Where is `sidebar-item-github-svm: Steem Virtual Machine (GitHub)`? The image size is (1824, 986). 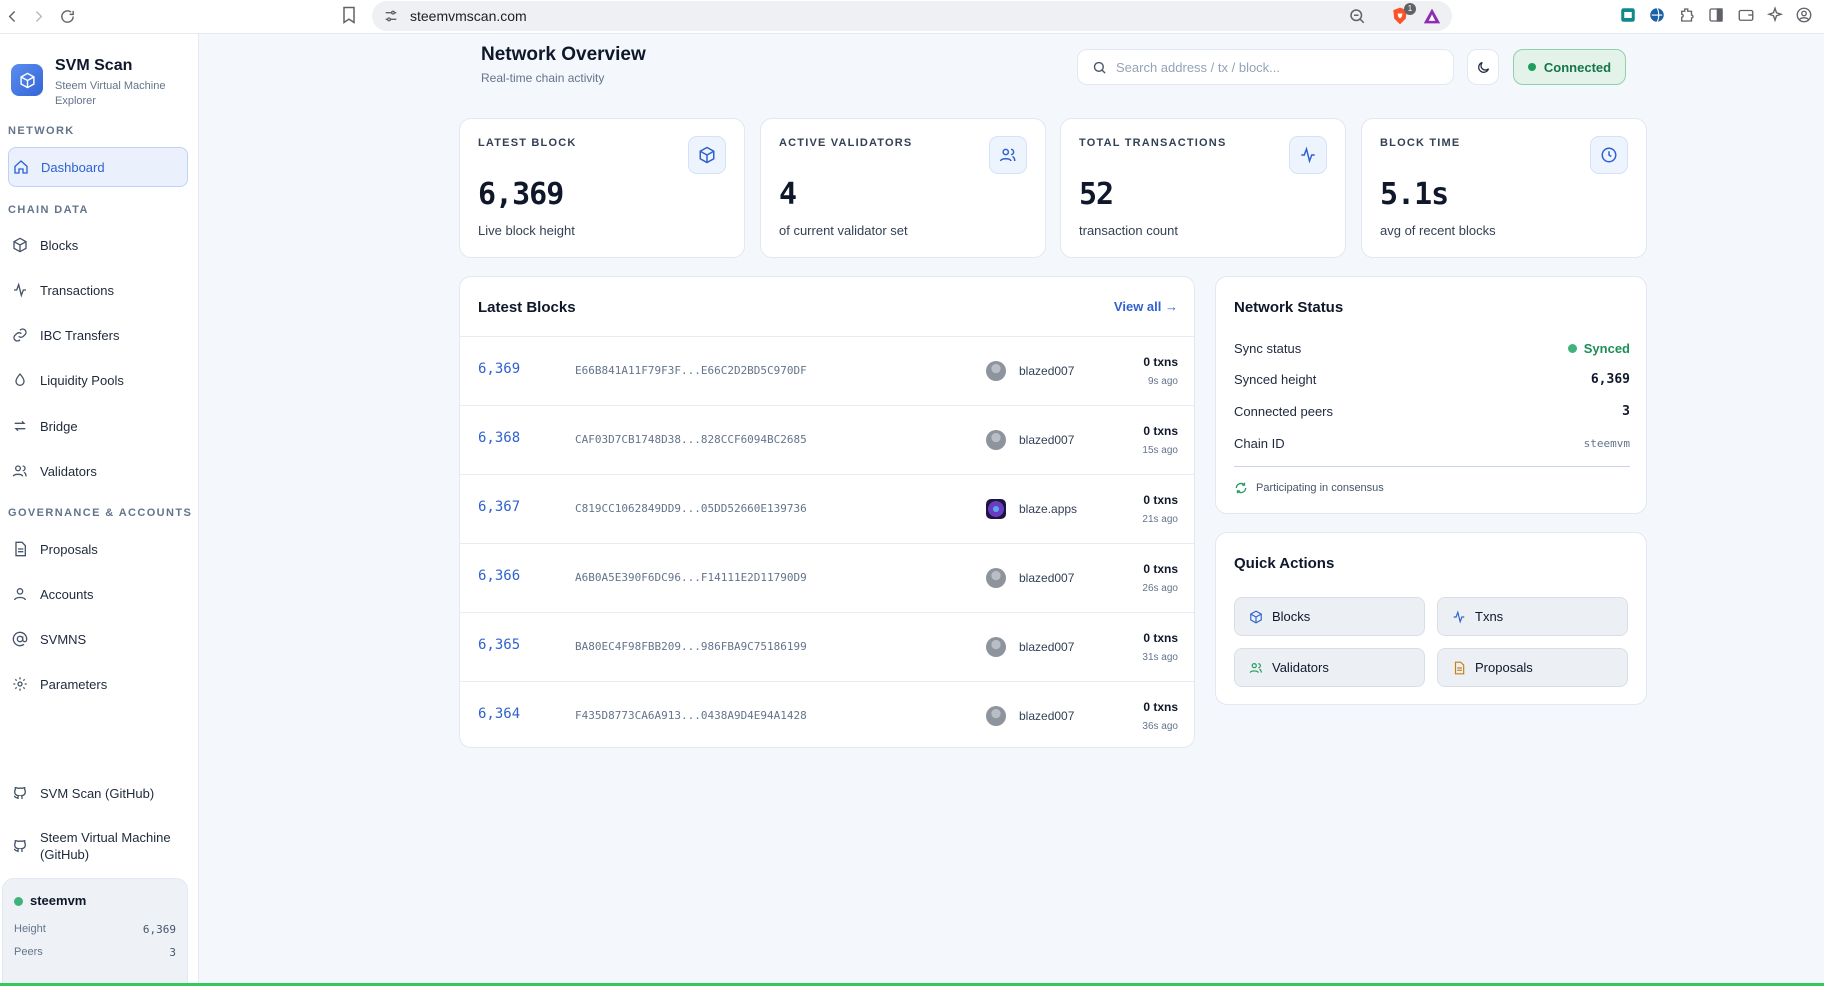 sidebar-item-github-svm: Steem Virtual Machine (GitHub) is located at coordinates (98, 846).